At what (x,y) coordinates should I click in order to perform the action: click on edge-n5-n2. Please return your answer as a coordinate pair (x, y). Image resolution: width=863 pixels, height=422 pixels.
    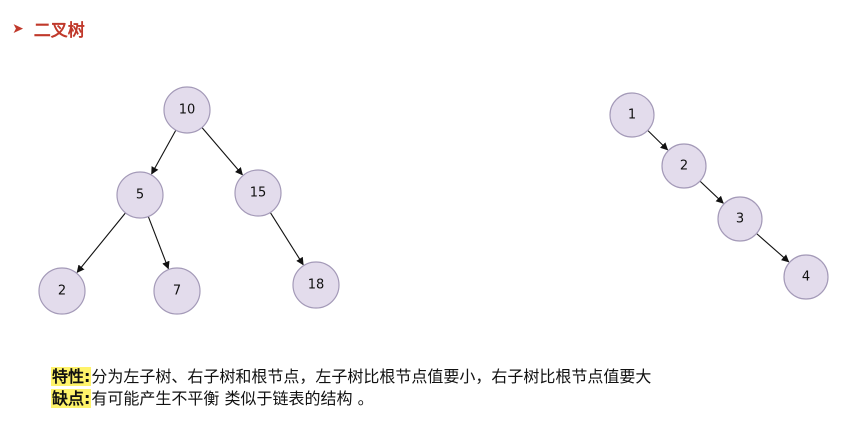
    Looking at the image, I should click on (101, 242).